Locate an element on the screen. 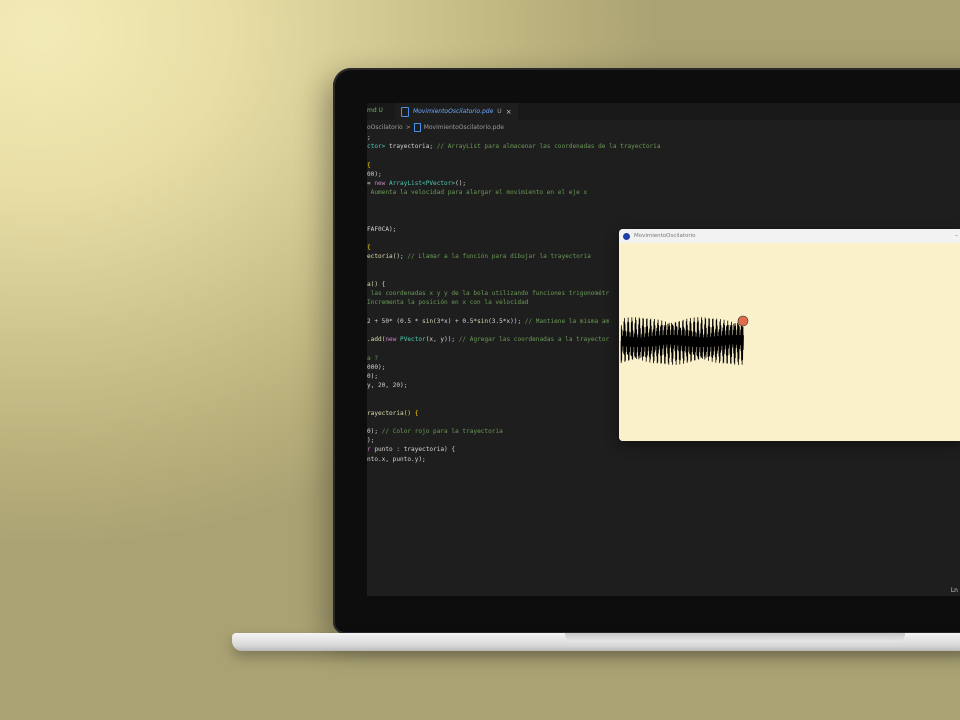 The width and height of the screenshot is (960, 720). breadcrumb-folder: oOscilatorio is located at coordinates (385, 127).